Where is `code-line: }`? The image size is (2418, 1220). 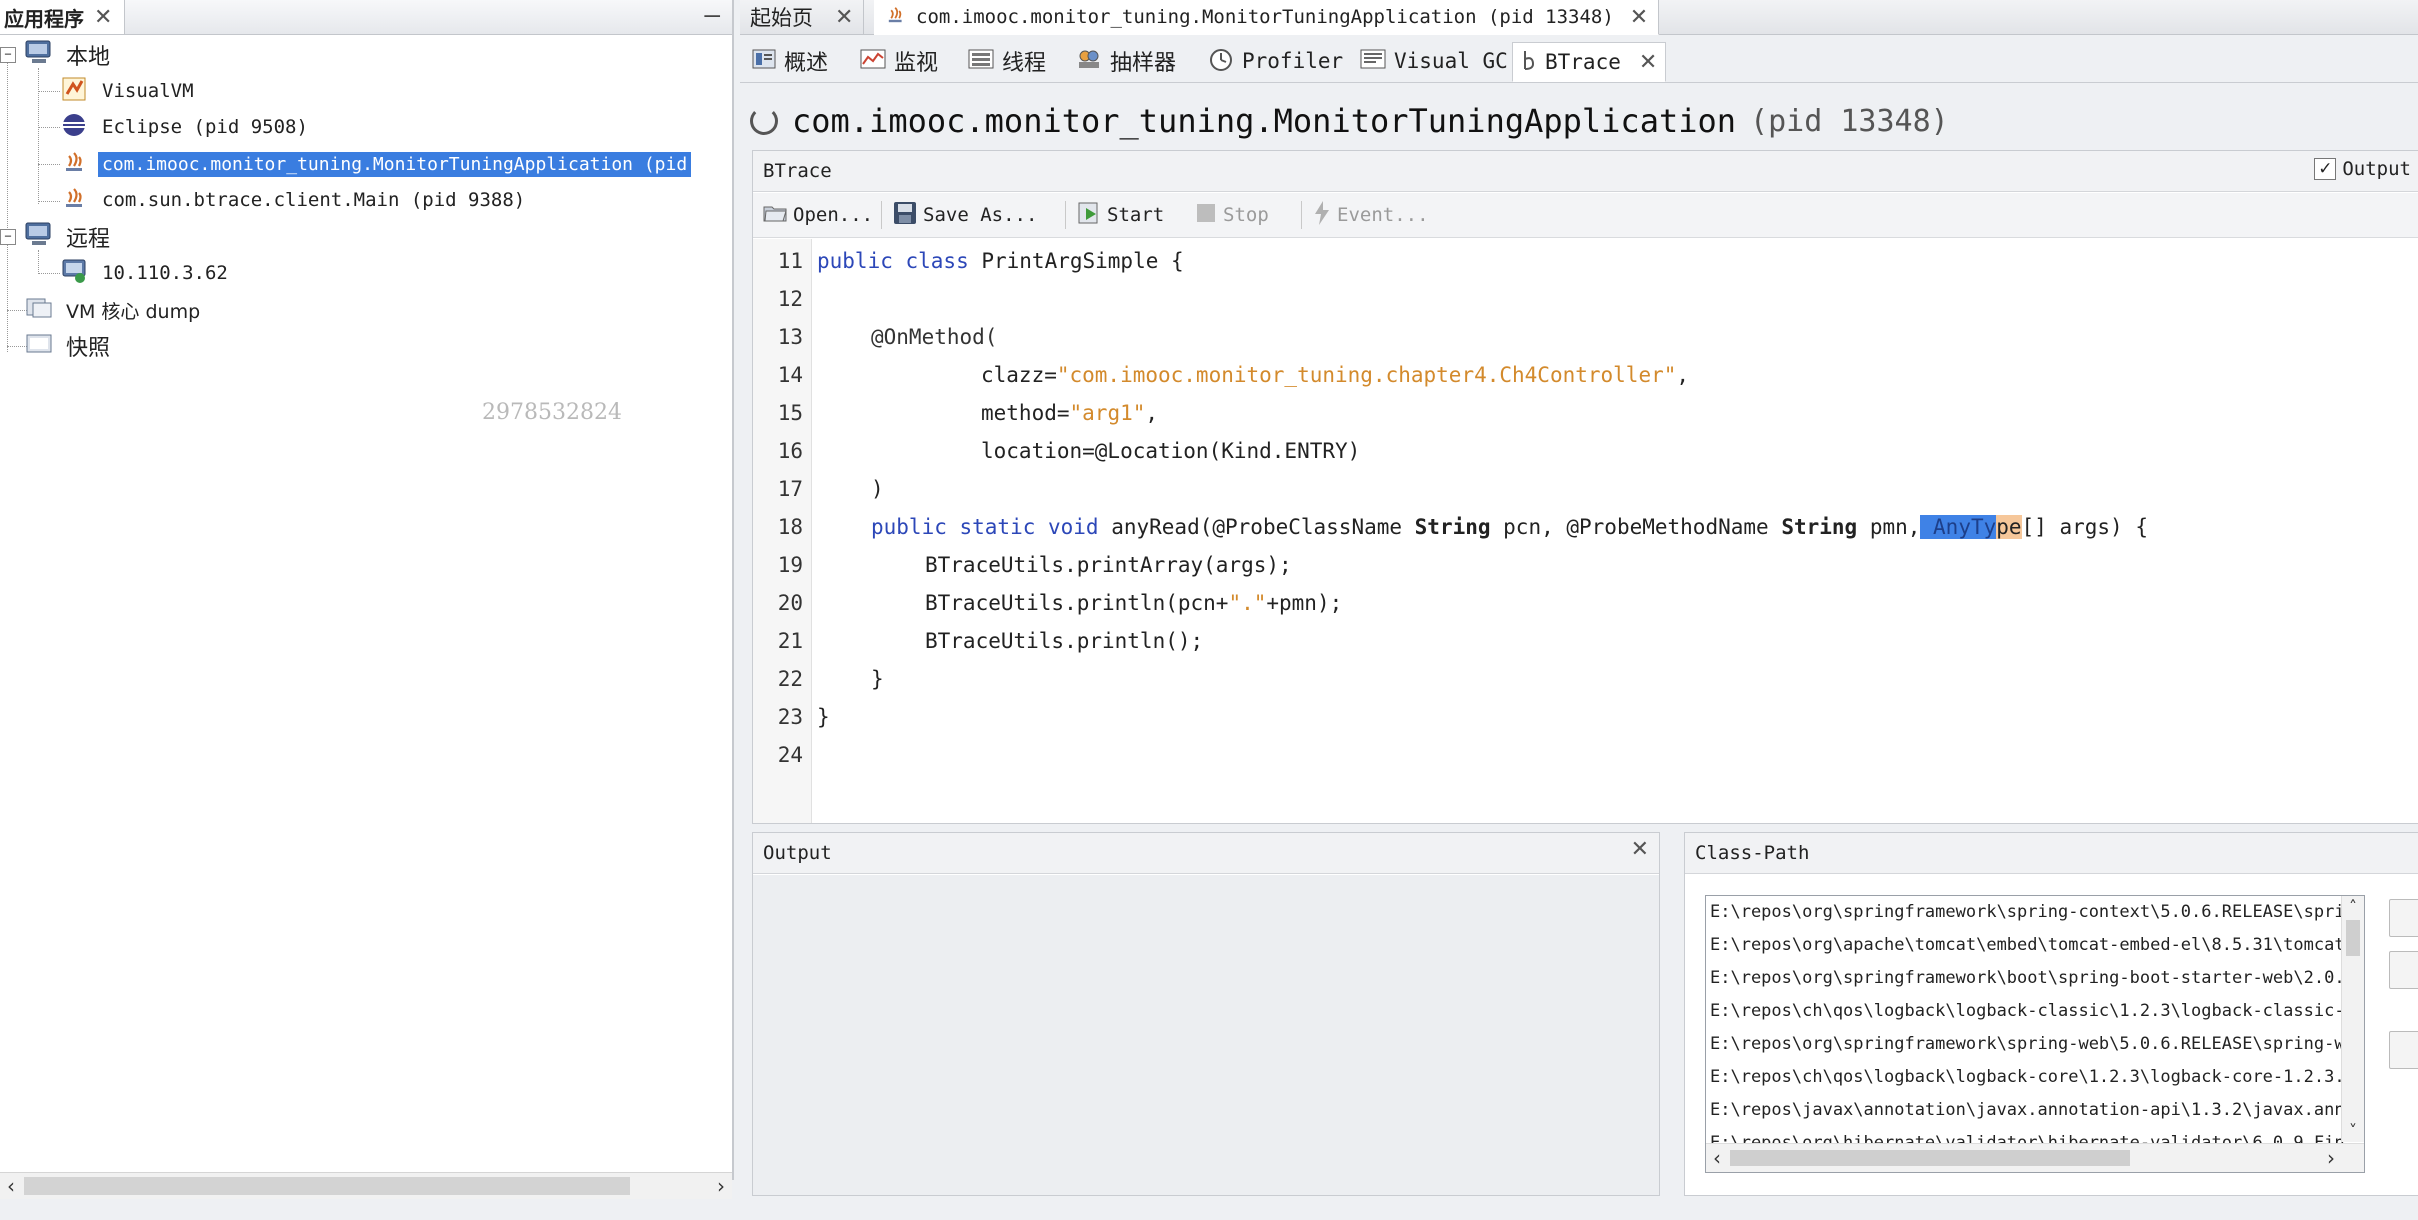 code-line: } is located at coordinates (823, 717).